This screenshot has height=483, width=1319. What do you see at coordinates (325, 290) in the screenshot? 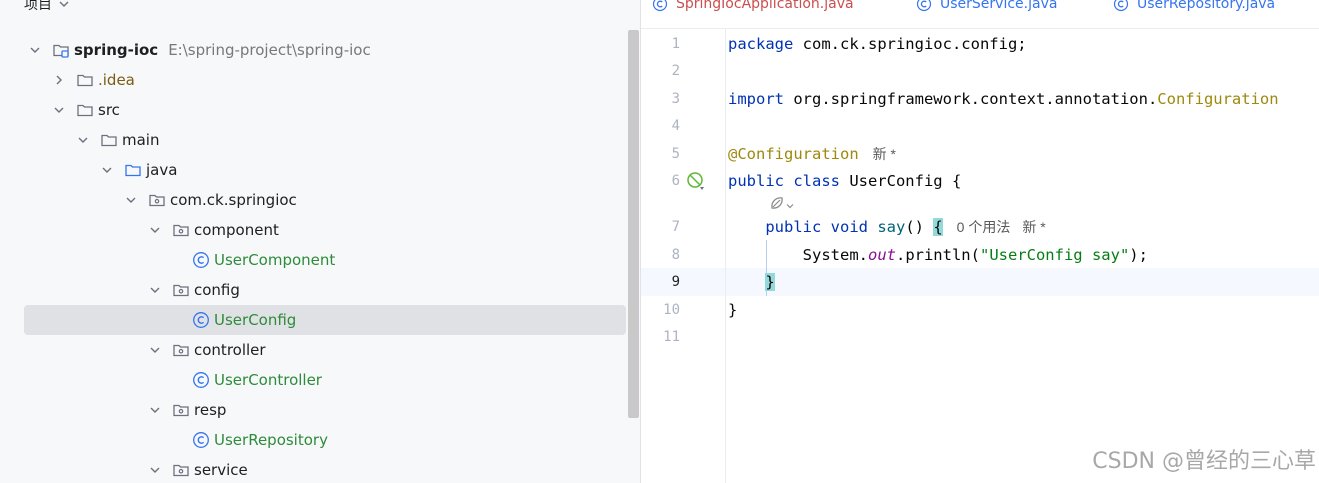
I see `tree-item-config: config` at bounding box center [325, 290].